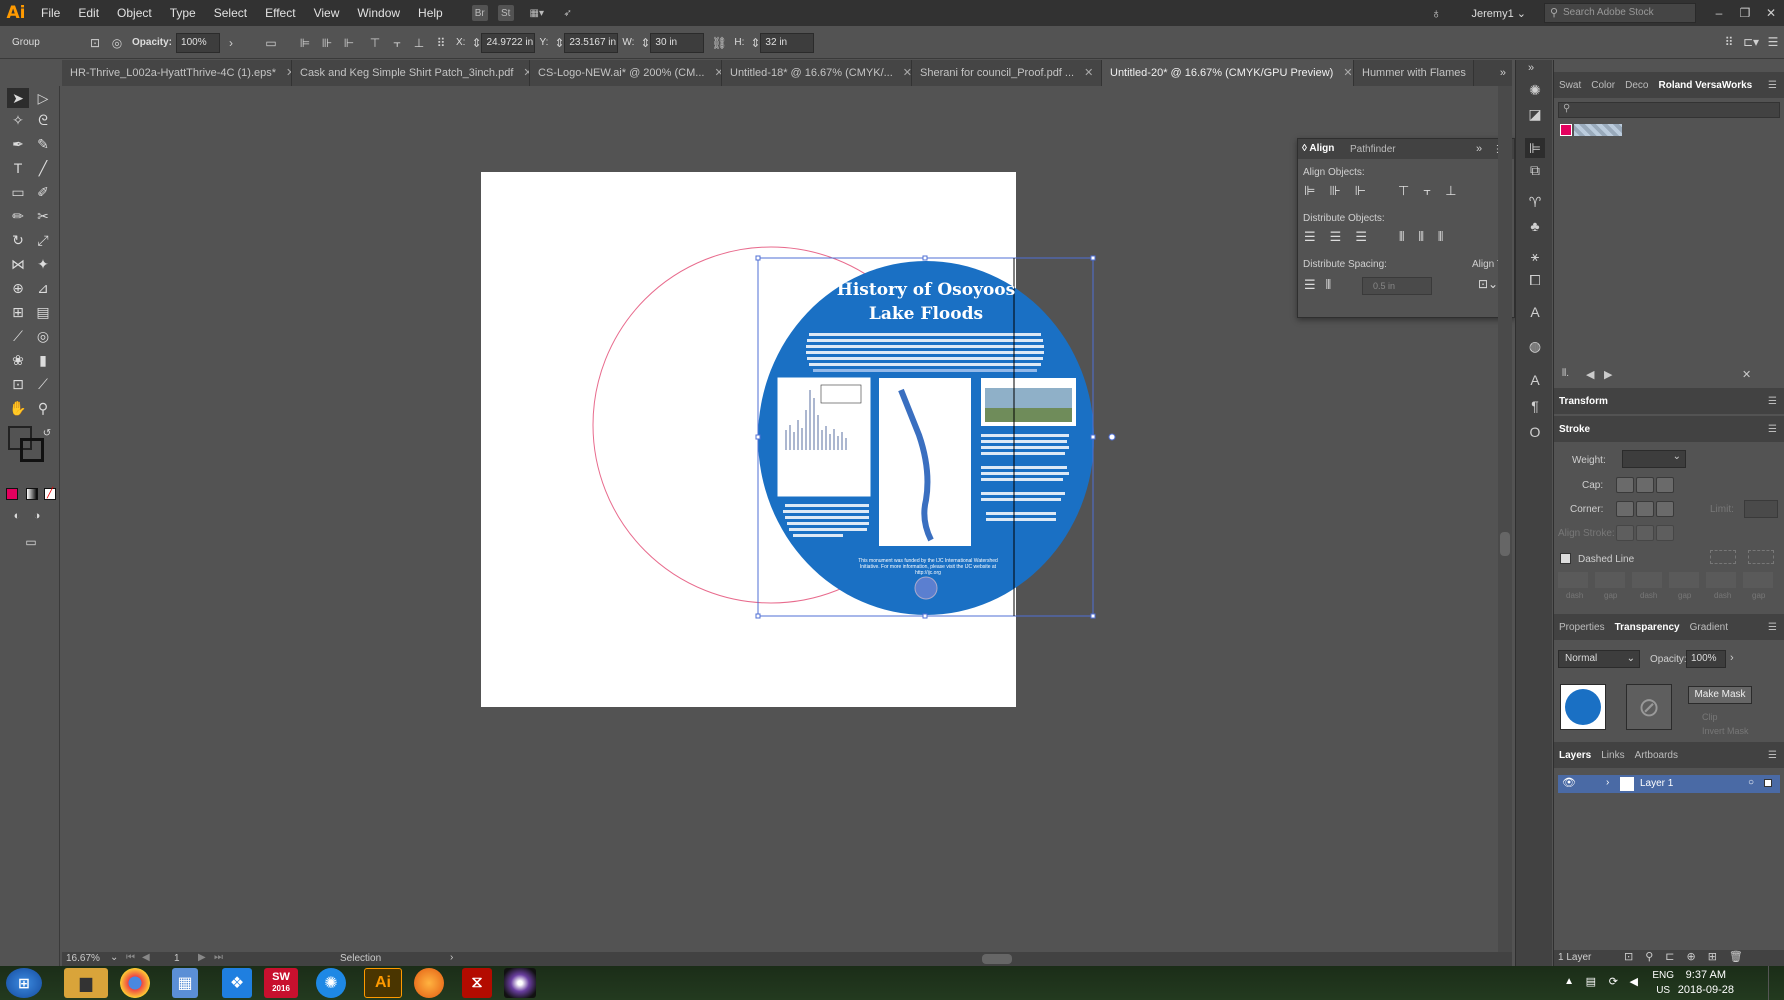 This screenshot has height=1000, width=1784. I want to click on libraries-icon: ◍, so click(1535, 346).